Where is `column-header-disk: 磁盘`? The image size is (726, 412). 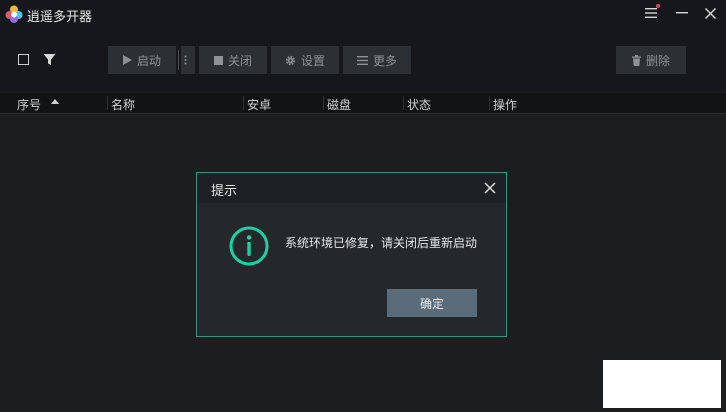 column-header-disk: 磁盘 is located at coordinates (339, 104).